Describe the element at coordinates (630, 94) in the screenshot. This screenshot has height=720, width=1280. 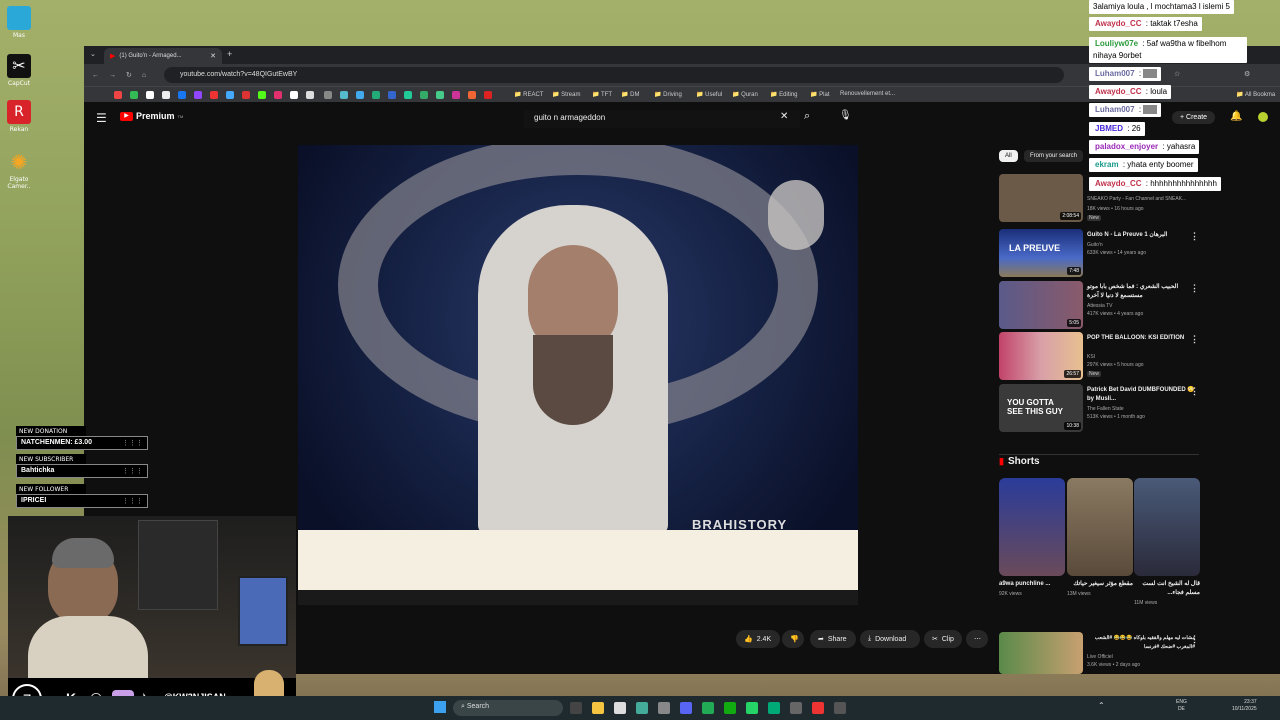
I see `bookmark-folder: 📁 DM` at that location.